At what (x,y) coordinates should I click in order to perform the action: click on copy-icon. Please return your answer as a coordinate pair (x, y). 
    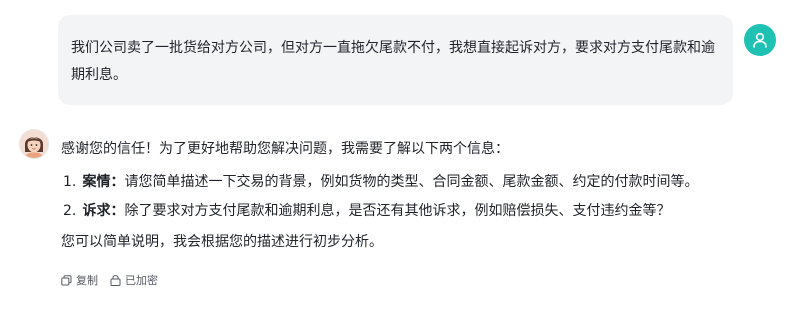
    Looking at the image, I should click on (66, 279).